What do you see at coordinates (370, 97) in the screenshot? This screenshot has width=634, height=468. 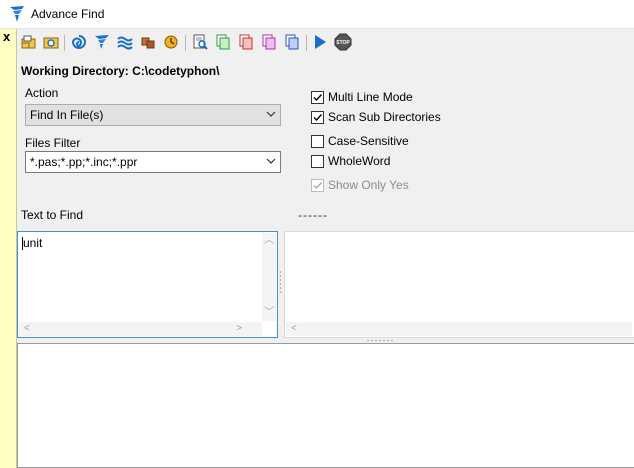 I see `checkbox-label: Multi Line Mode` at bounding box center [370, 97].